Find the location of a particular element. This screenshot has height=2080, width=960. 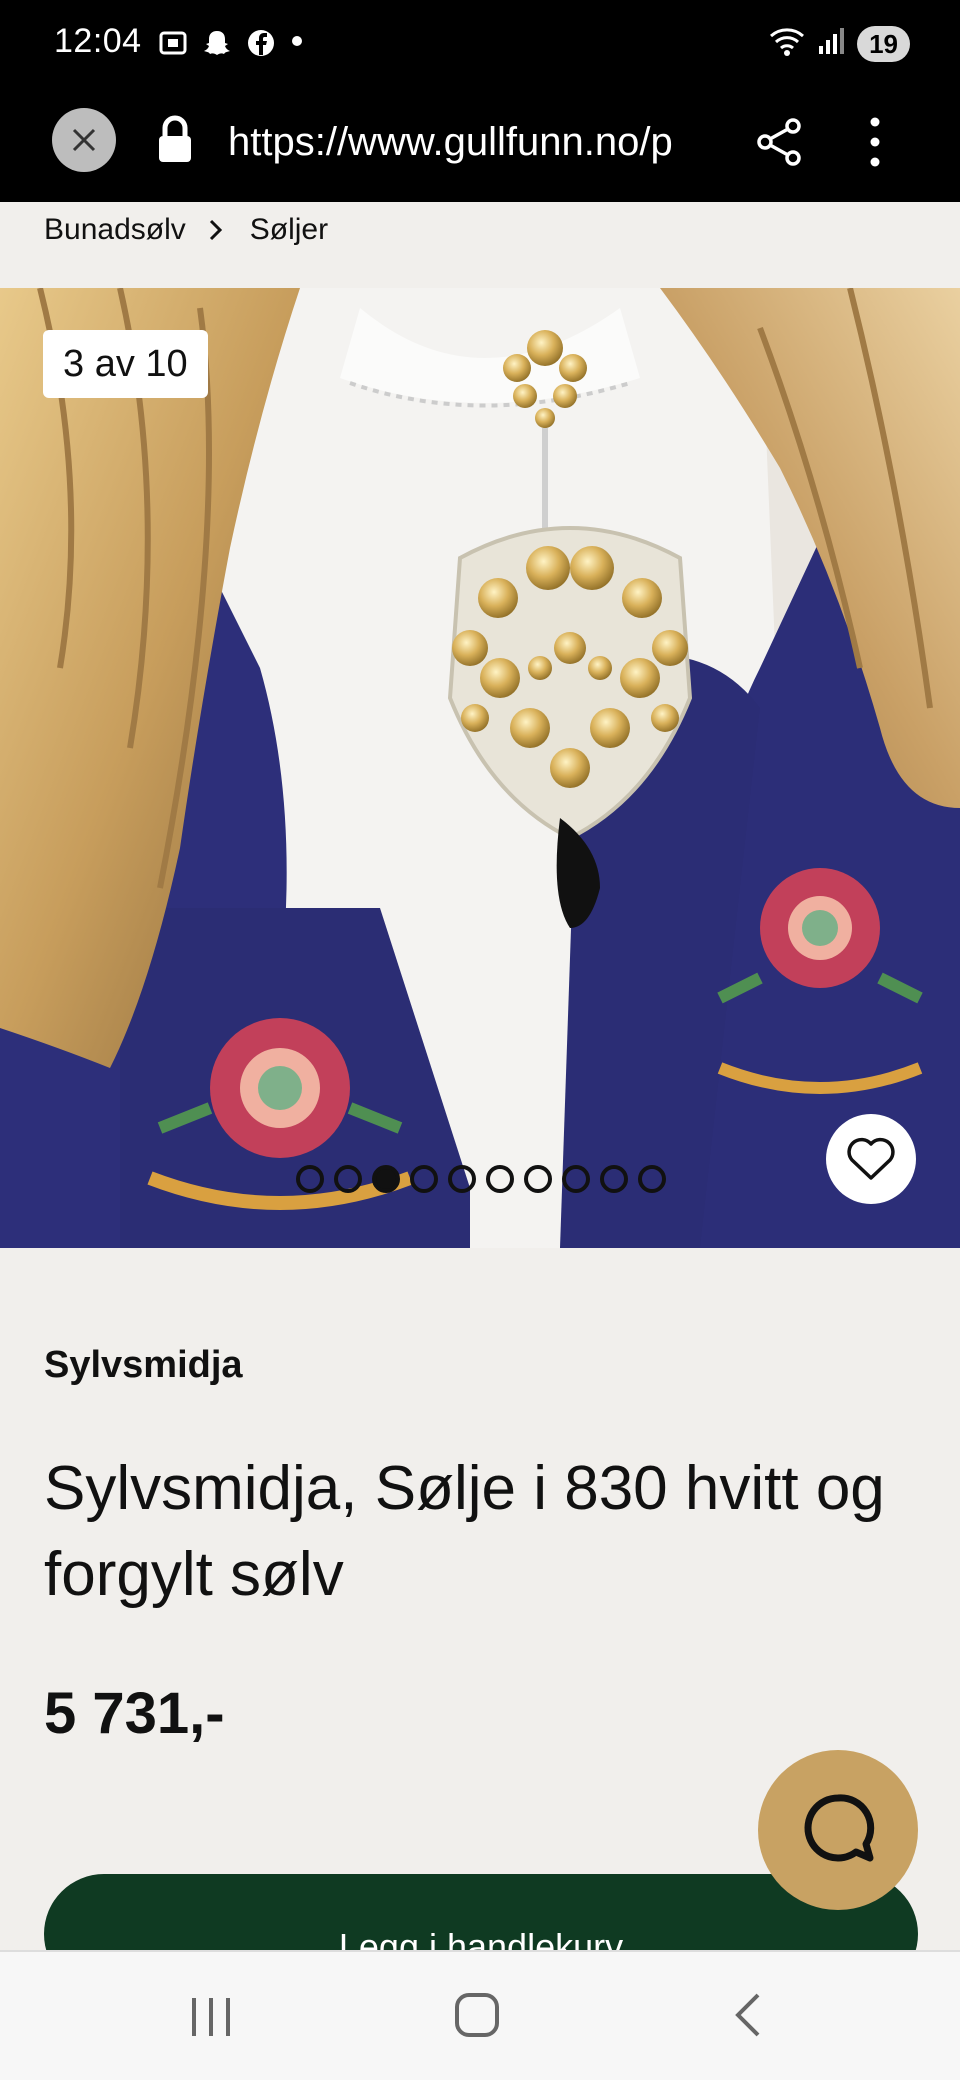

back-icon is located at coordinates (747, 2015).